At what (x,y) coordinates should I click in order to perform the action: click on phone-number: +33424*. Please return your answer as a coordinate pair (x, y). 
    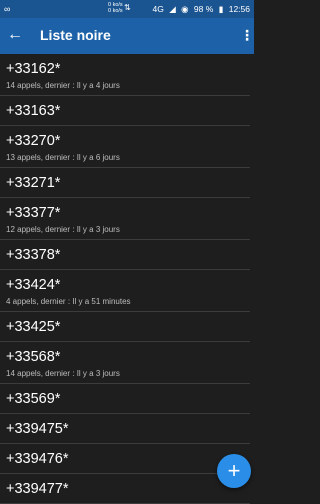
    Looking at the image, I should click on (33, 285).